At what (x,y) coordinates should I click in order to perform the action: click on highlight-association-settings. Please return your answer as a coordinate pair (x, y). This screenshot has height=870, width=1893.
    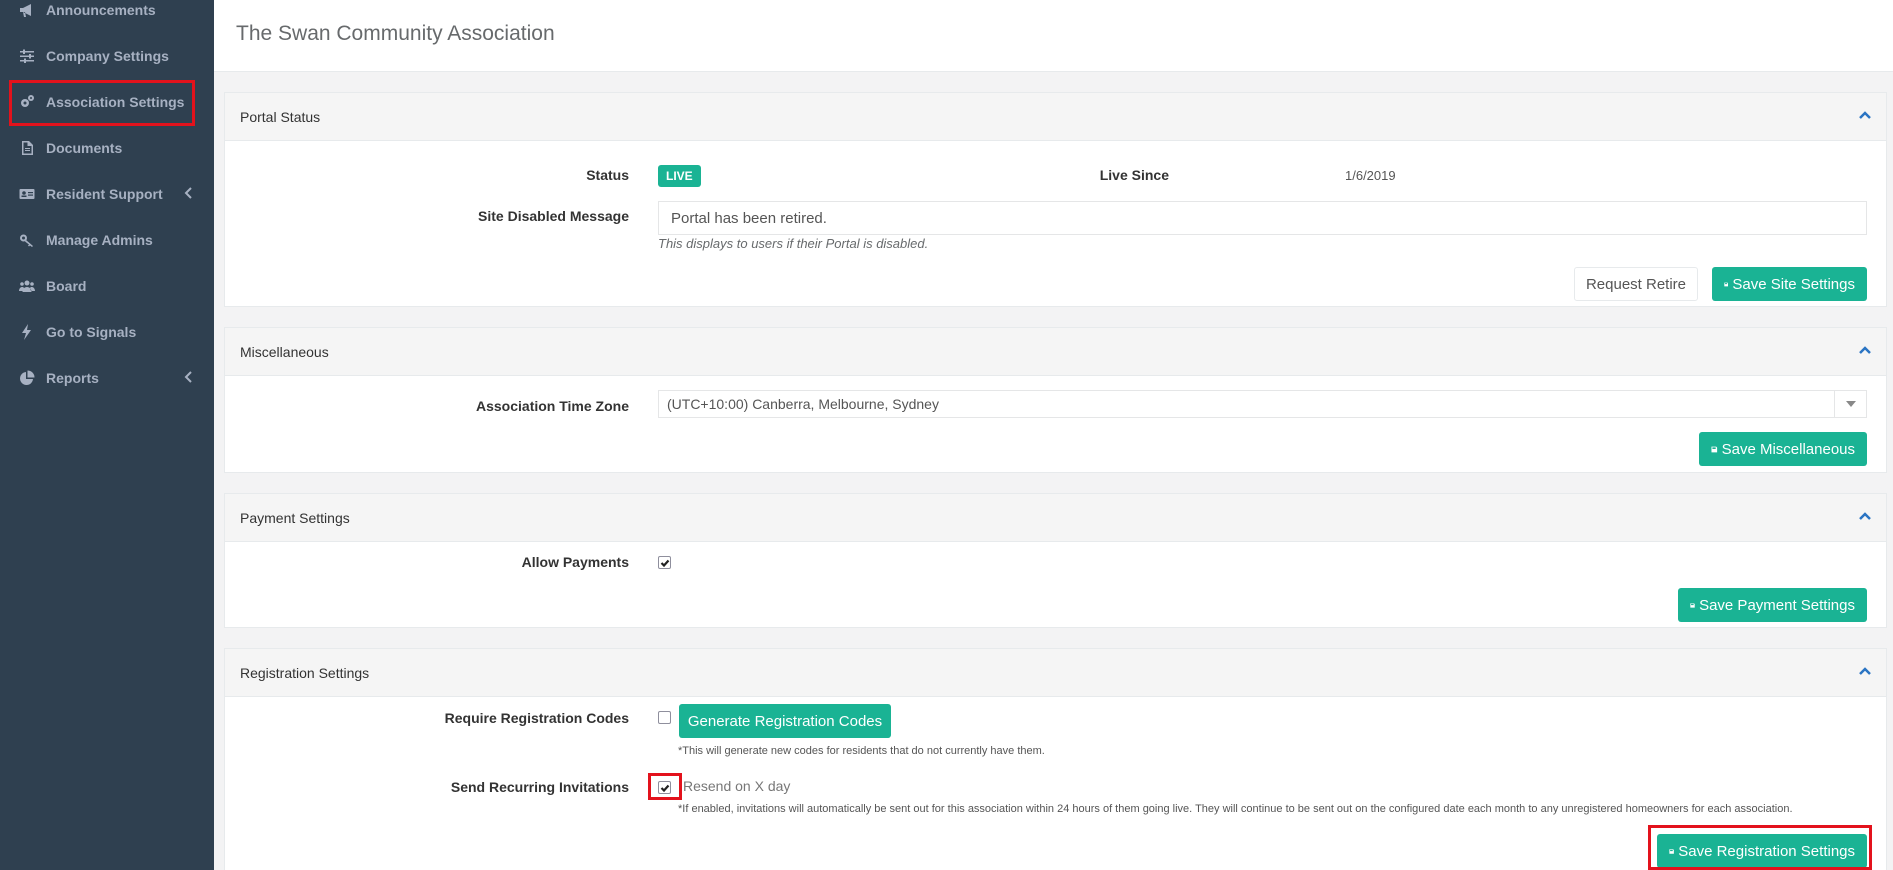
    Looking at the image, I should click on (102, 103).